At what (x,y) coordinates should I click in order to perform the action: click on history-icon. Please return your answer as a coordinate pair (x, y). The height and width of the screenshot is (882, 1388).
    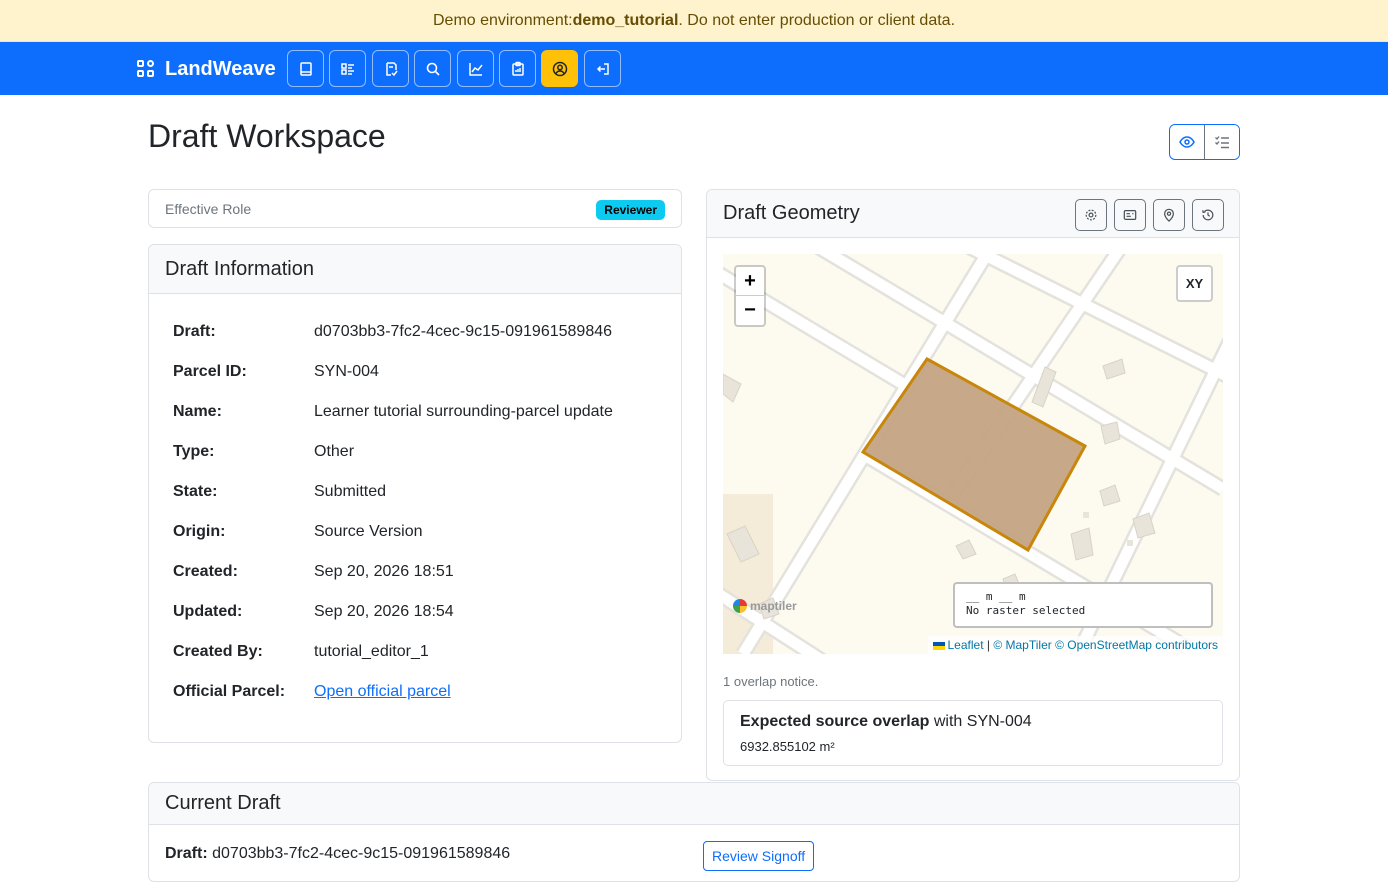
    Looking at the image, I should click on (1208, 215).